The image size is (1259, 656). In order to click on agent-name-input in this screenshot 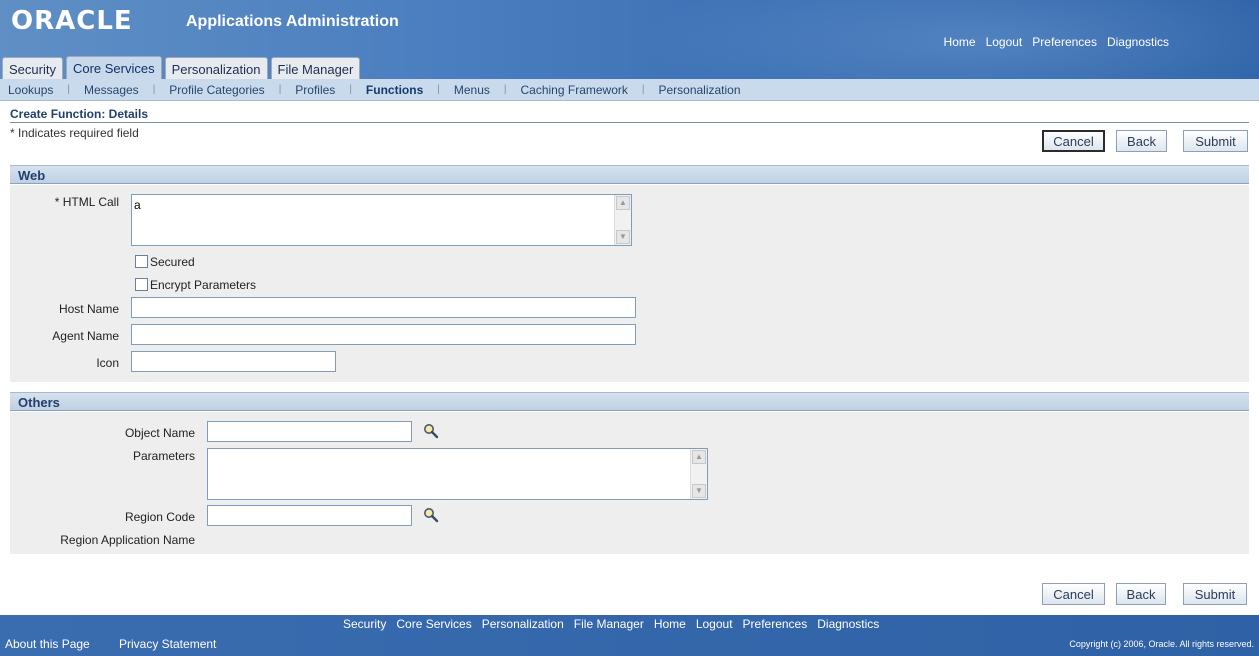, I will do `click(383, 334)`.